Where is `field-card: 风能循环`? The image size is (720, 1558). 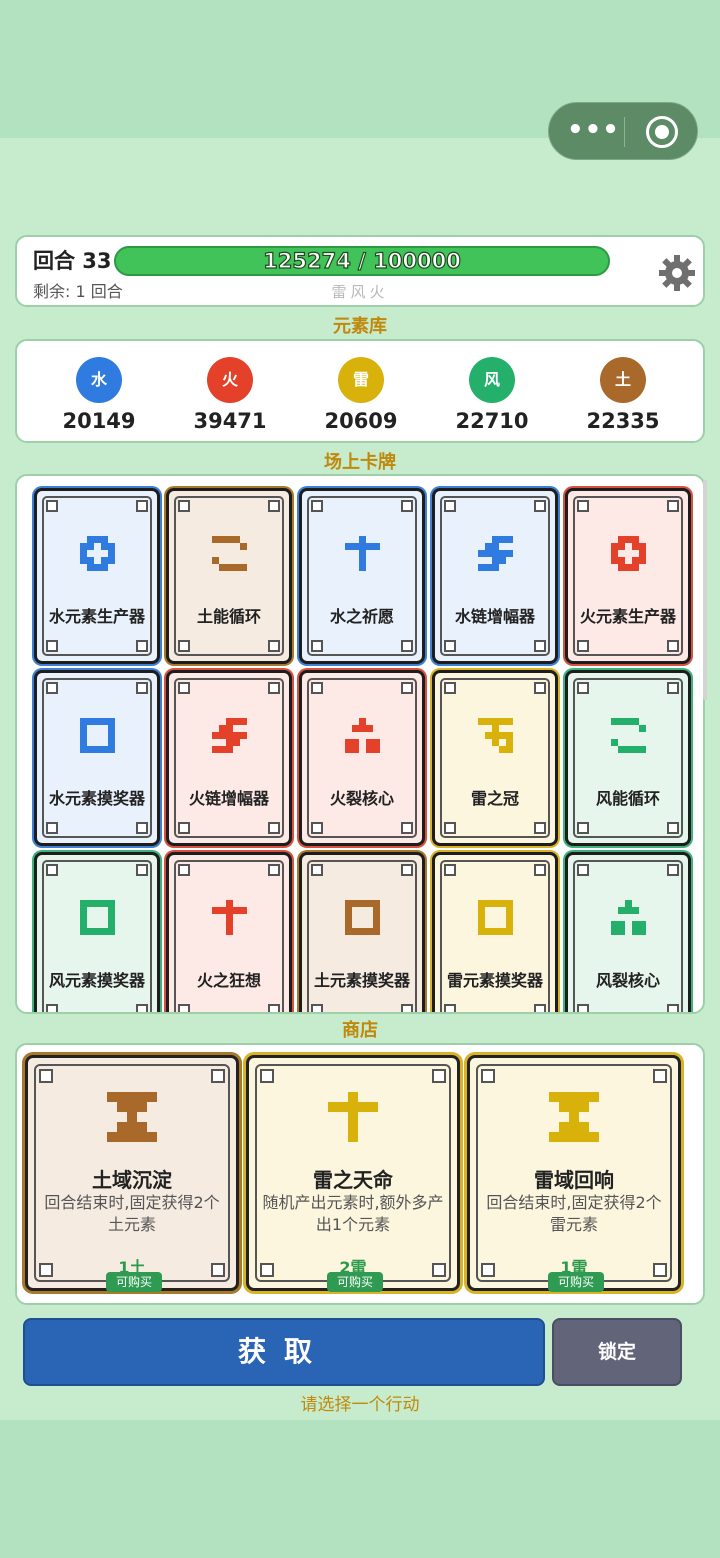 field-card: 风能循环 is located at coordinates (628, 758).